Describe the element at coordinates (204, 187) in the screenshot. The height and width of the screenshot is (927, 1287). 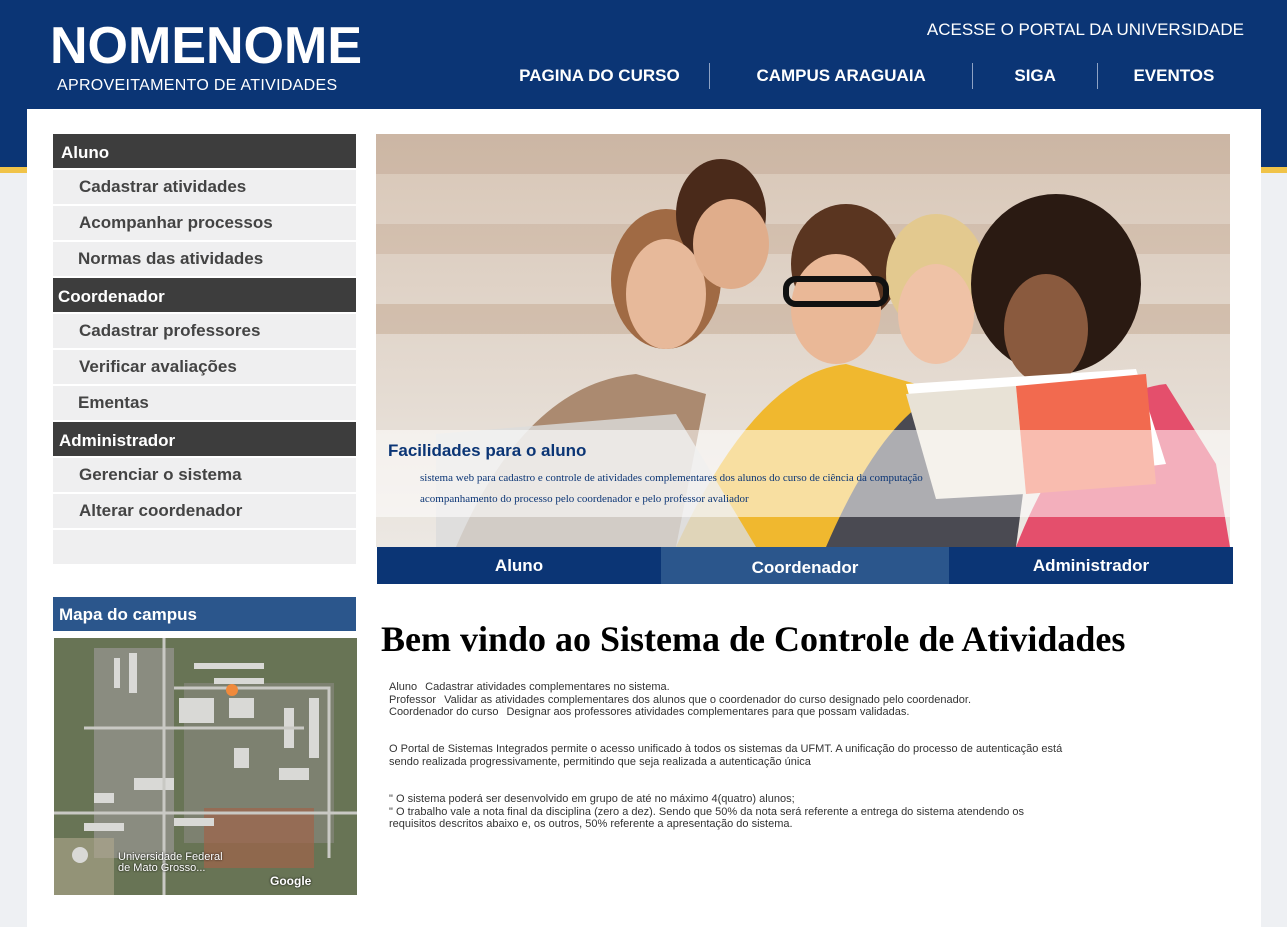
I see `sidebar-item-cadastrar-atividades: Cadastrar atividades` at that location.